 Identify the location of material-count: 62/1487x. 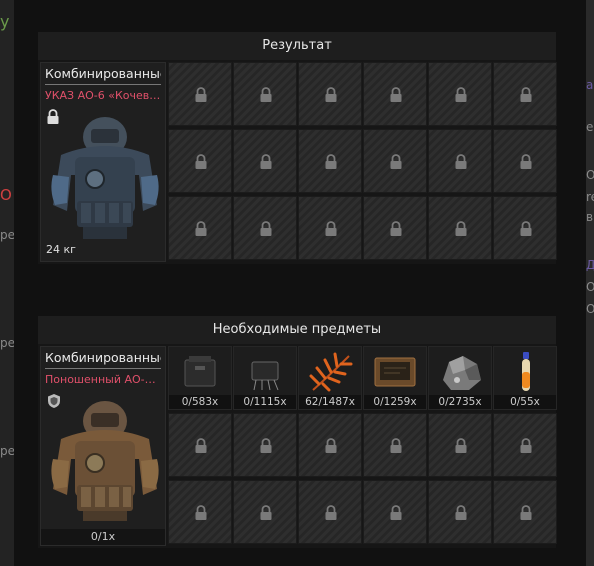
(330, 402).